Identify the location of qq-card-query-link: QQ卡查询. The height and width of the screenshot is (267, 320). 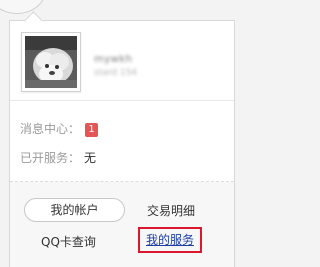
(68, 241).